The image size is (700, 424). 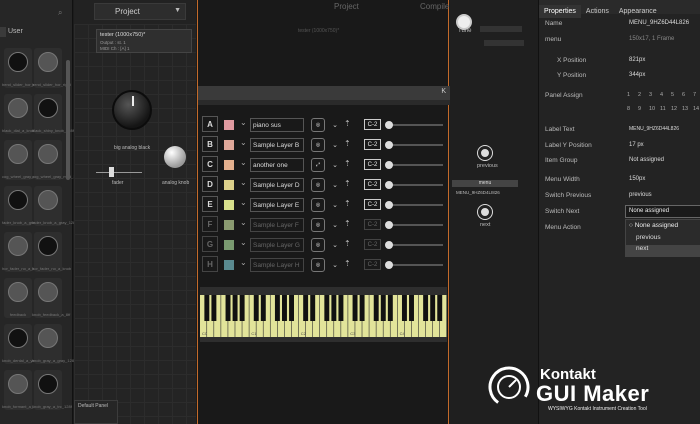 I want to click on menu-widget: menu, so click(x=485, y=183).